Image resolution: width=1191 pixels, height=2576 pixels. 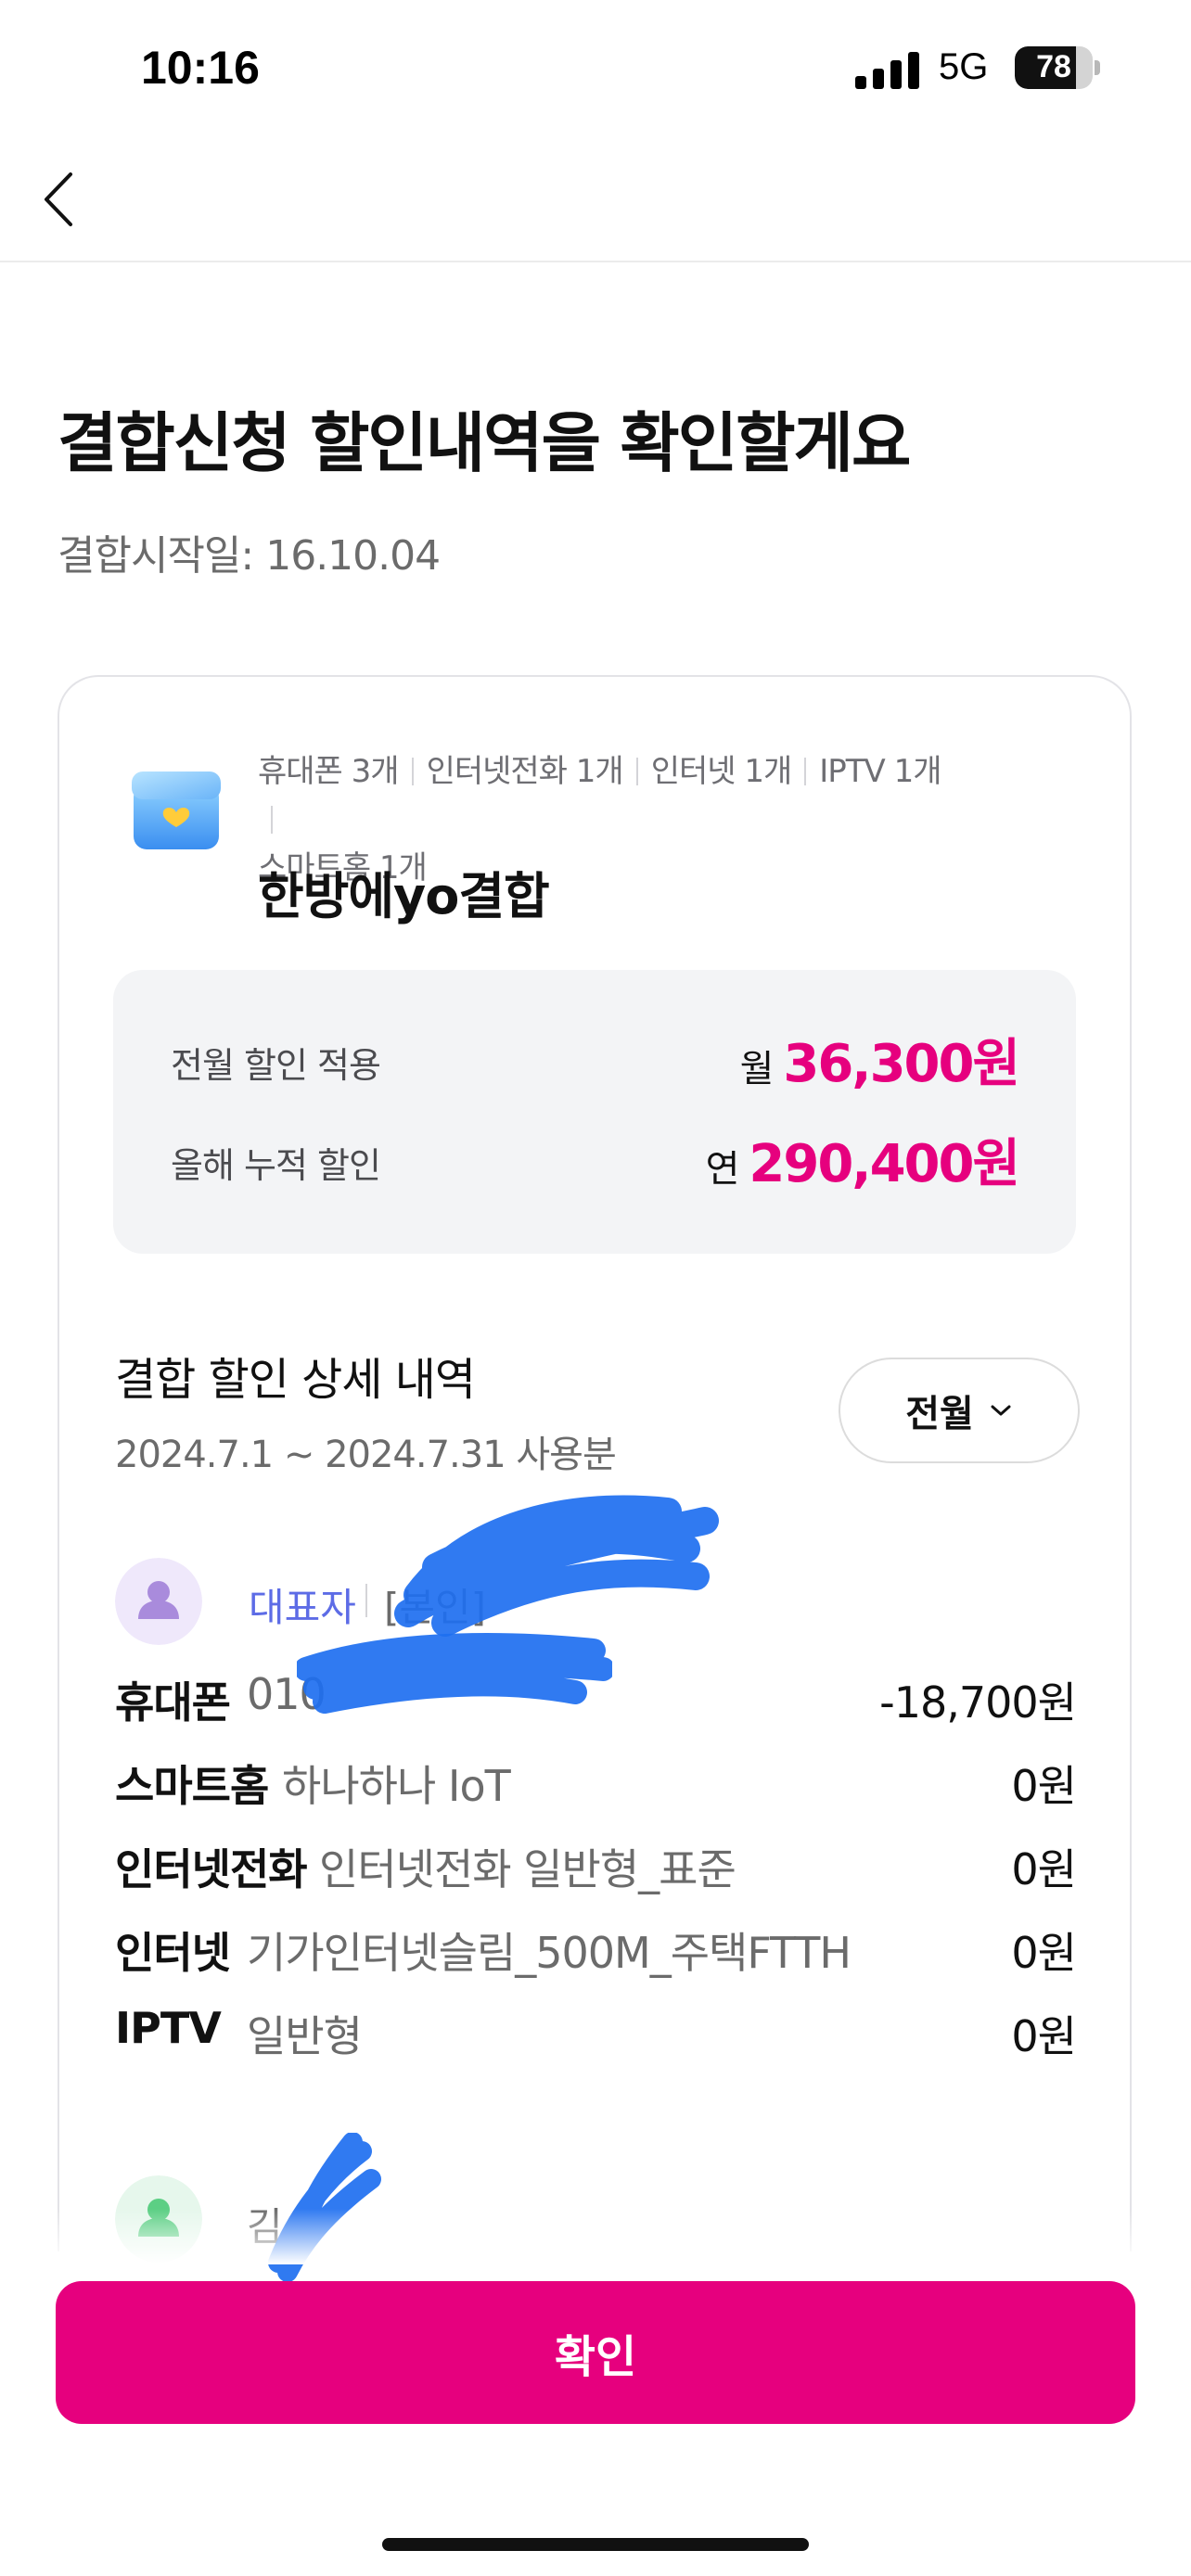 I want to click on row-label-internet-phone: 인터넷전화, so click(x=211, y=1869).